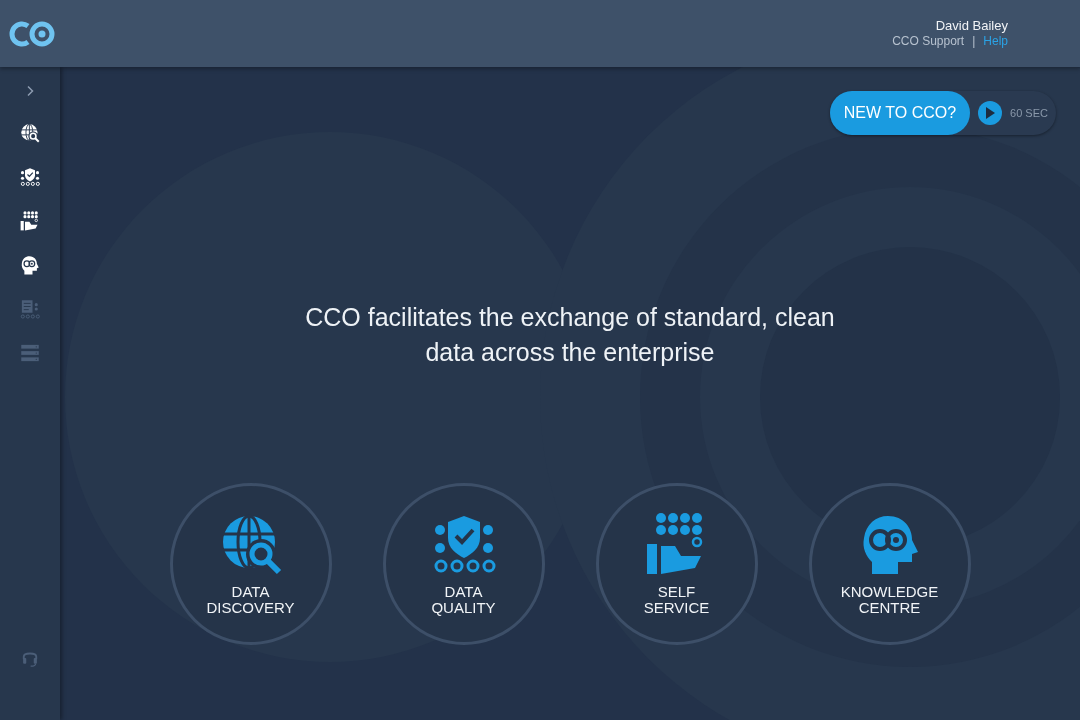  I want to click on support-link: CCO Support, so click(928, 42).